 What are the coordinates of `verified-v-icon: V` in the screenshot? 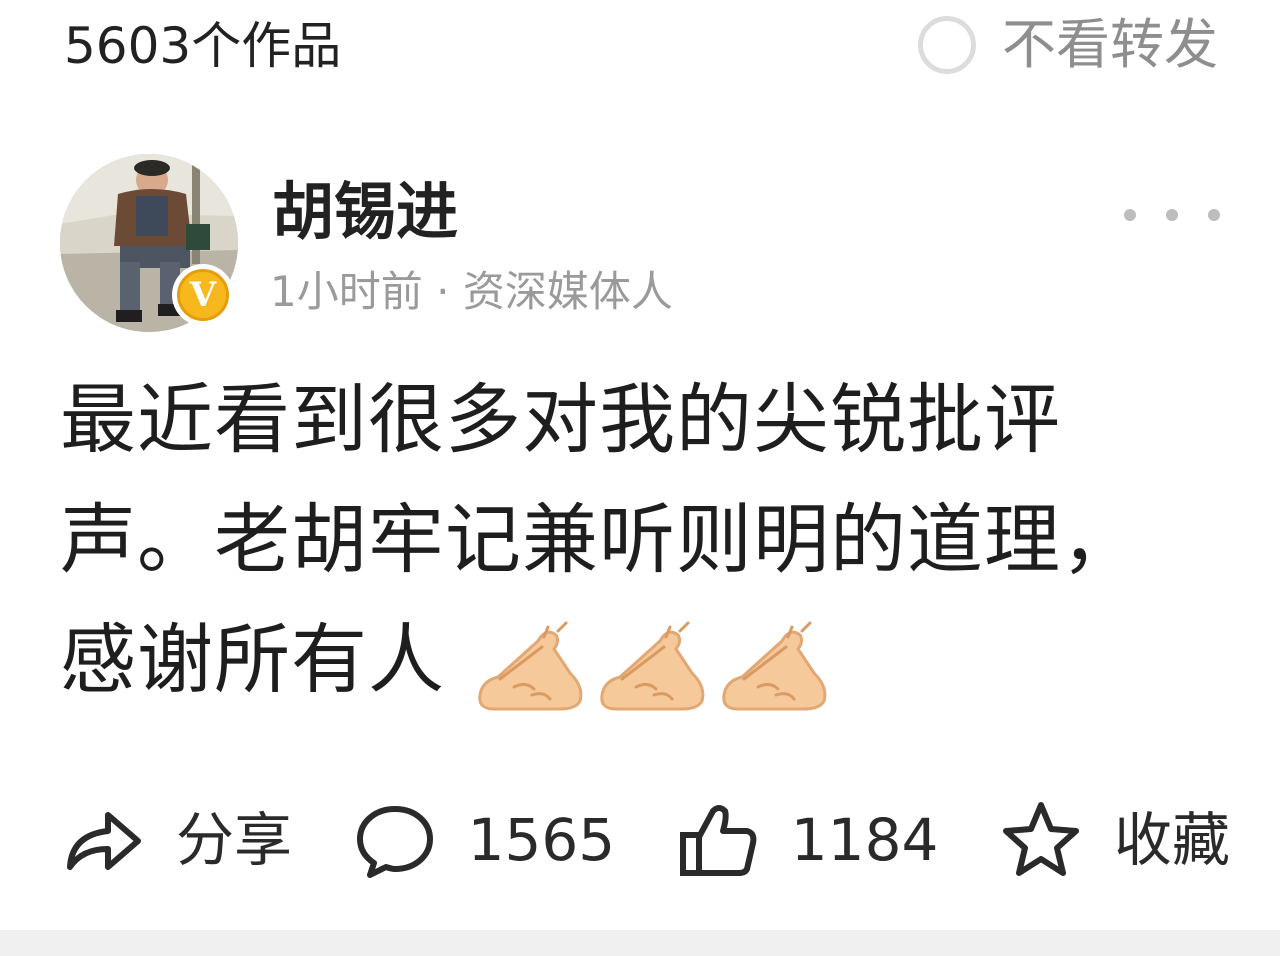 It's located at (203, 295).